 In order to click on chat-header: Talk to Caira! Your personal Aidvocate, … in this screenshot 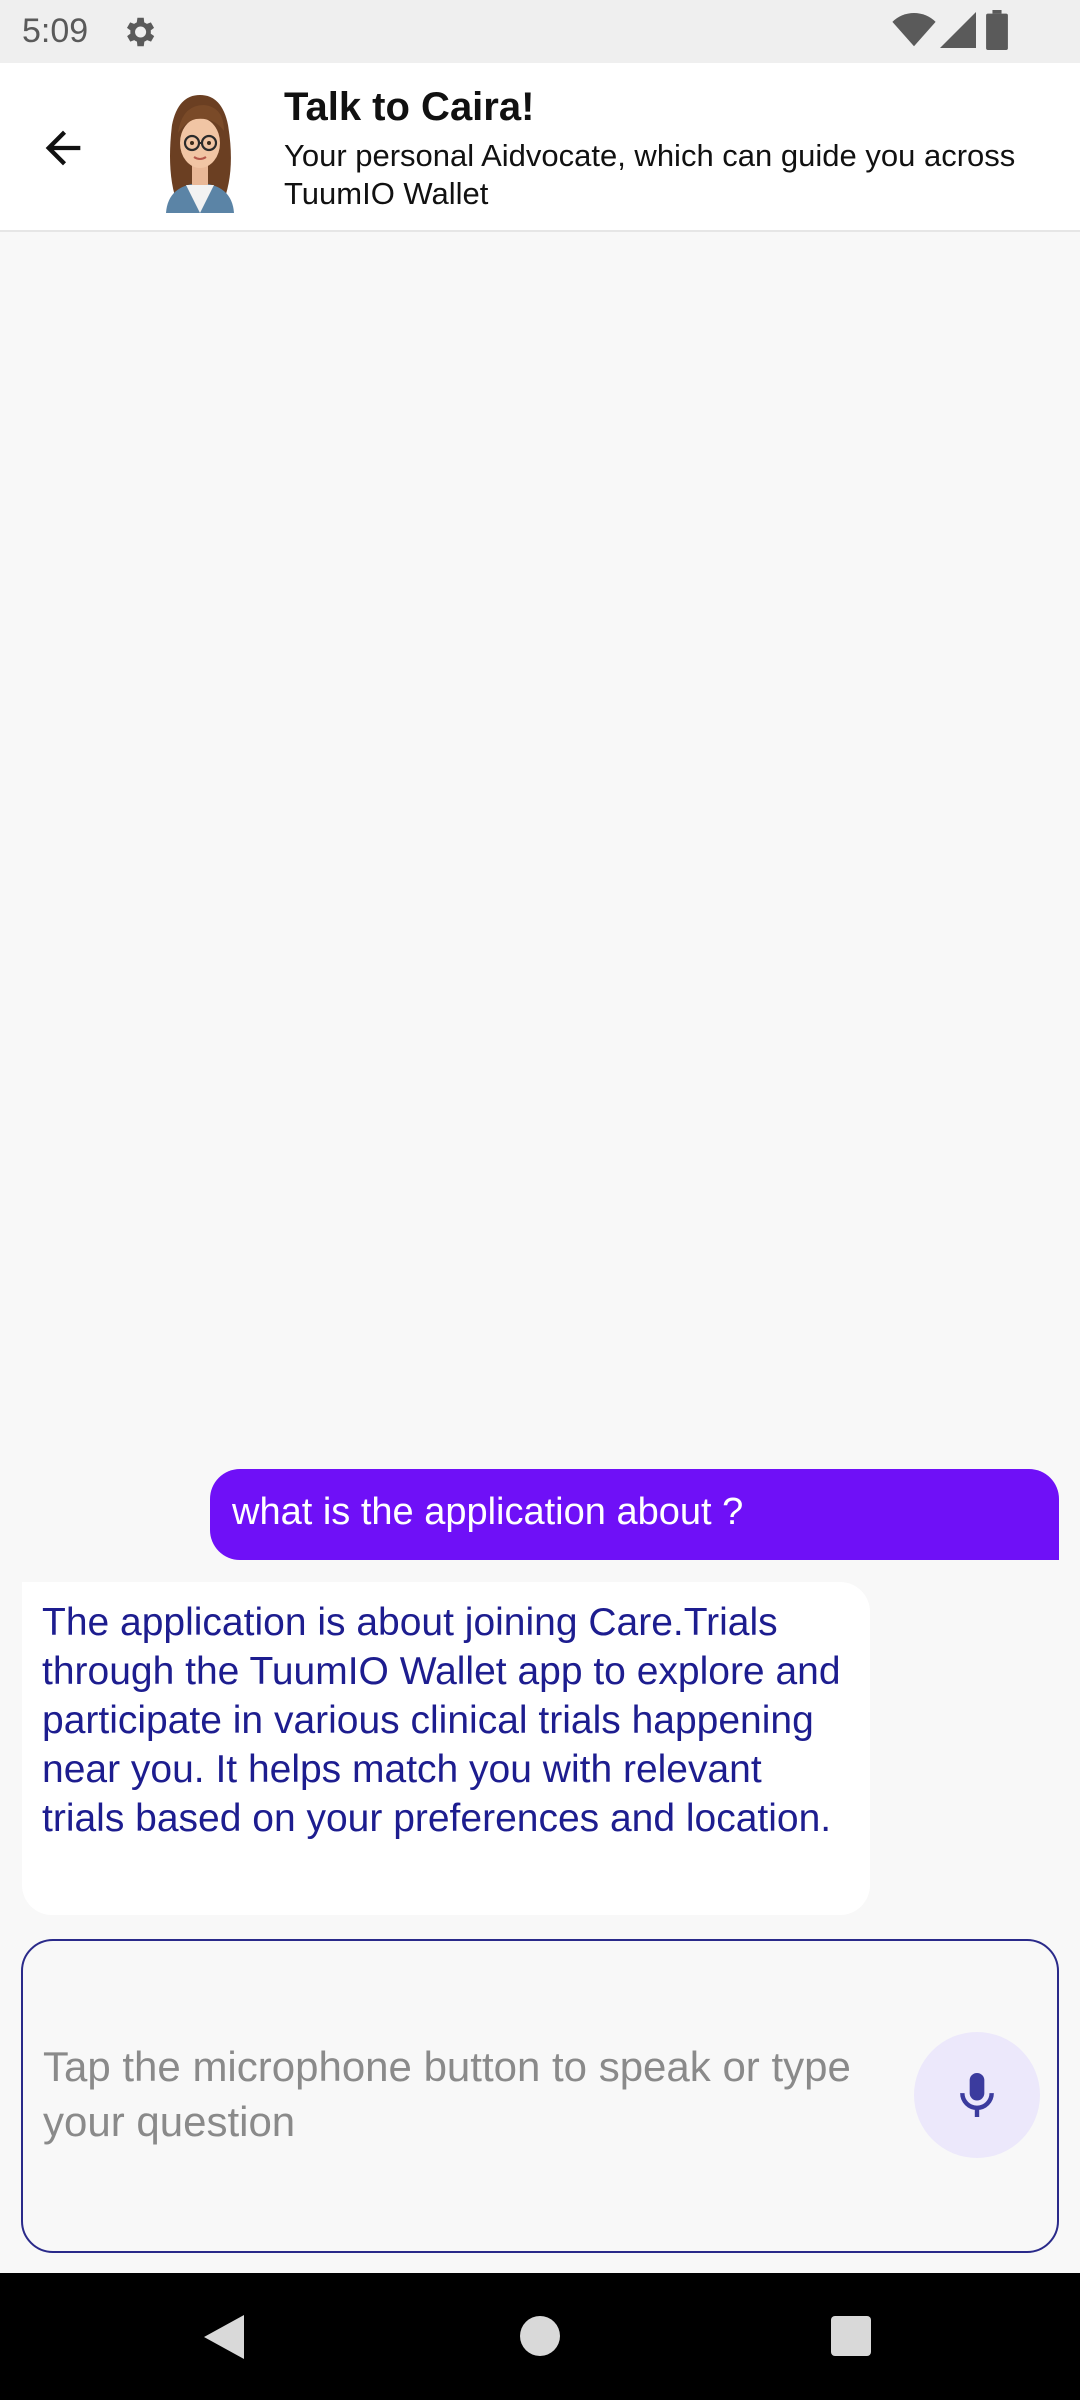, I will do `click(540, 147)`.